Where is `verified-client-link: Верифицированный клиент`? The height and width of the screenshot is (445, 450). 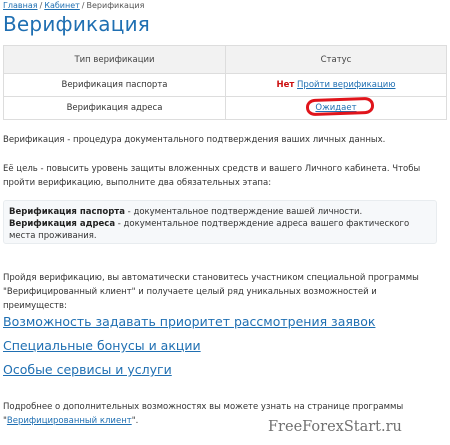 verified-client-link: Верифицированный клиент is located at coordinates (69, 421).